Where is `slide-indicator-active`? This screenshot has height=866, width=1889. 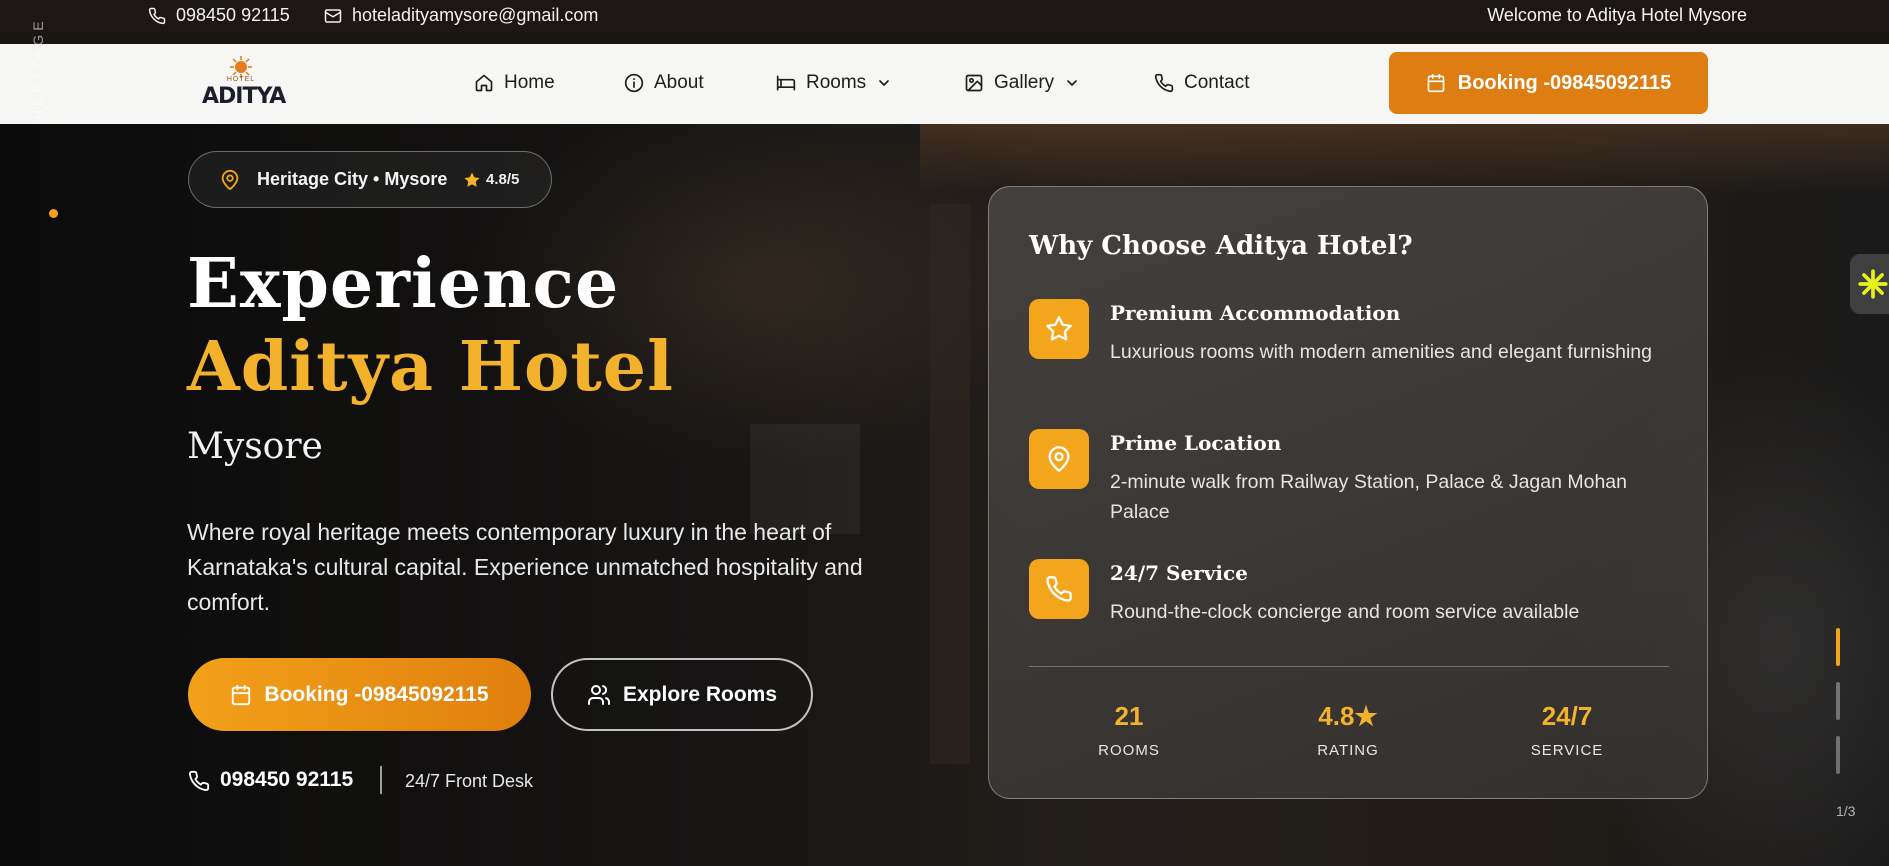 slide-indicator-active is located at coordinates (1838, 647).